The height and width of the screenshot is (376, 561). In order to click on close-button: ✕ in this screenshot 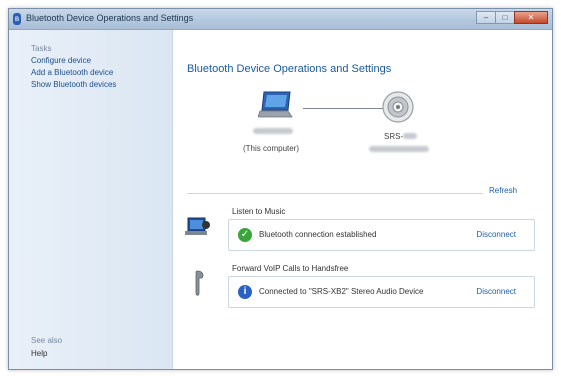, I will do `click(531, 17)`.